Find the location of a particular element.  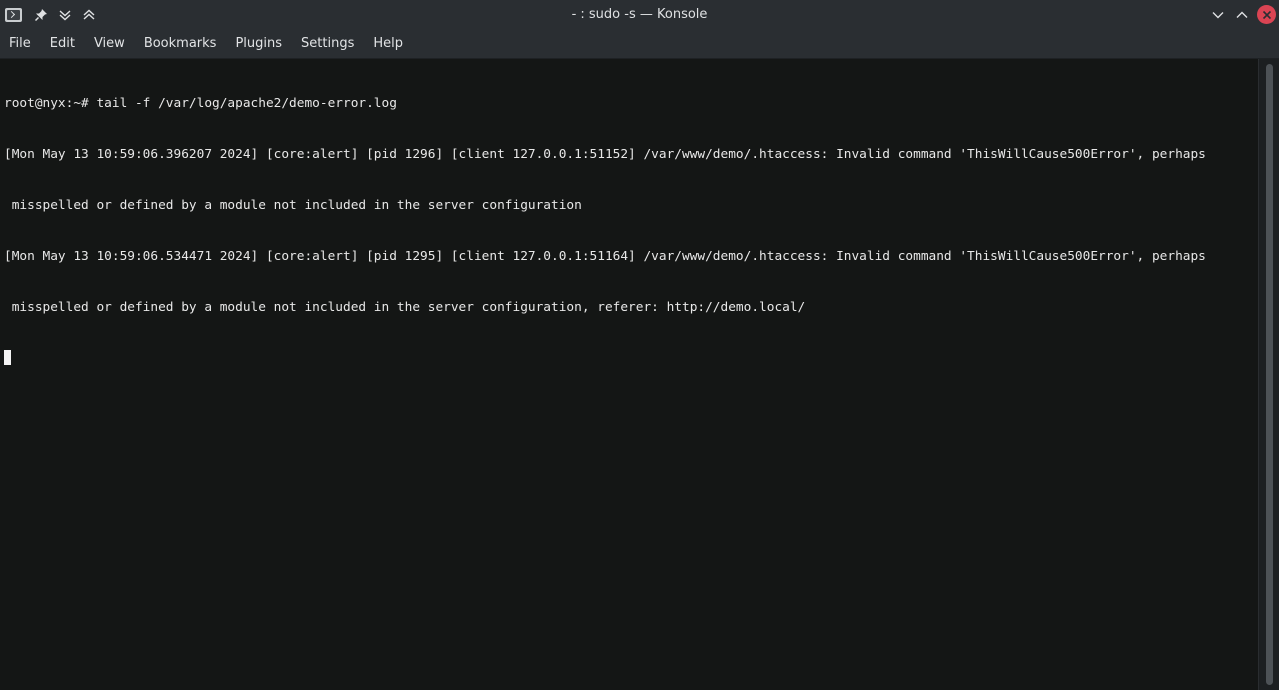

maximize-icon is located at coordinates (1242, 15).